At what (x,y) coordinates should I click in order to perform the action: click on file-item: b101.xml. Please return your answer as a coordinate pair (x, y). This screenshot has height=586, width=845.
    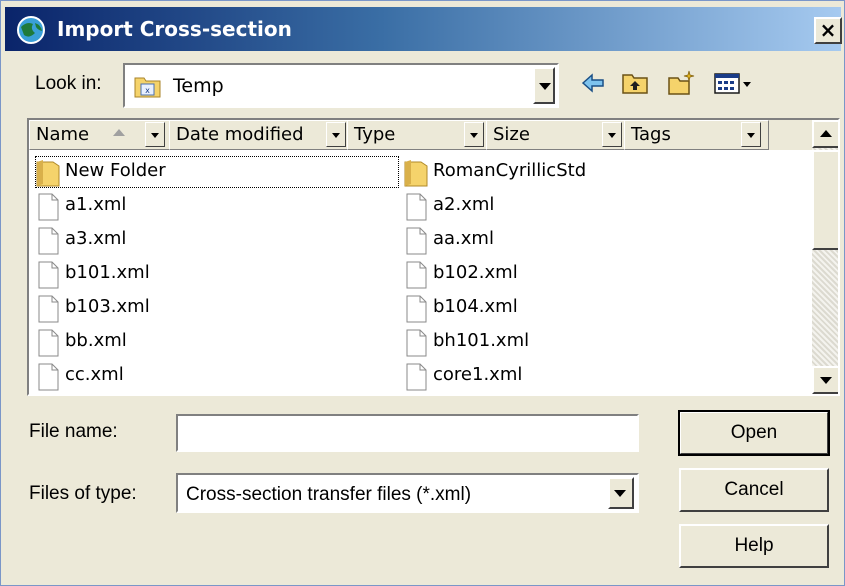
    Looking at the image, I should click on (185, 274).